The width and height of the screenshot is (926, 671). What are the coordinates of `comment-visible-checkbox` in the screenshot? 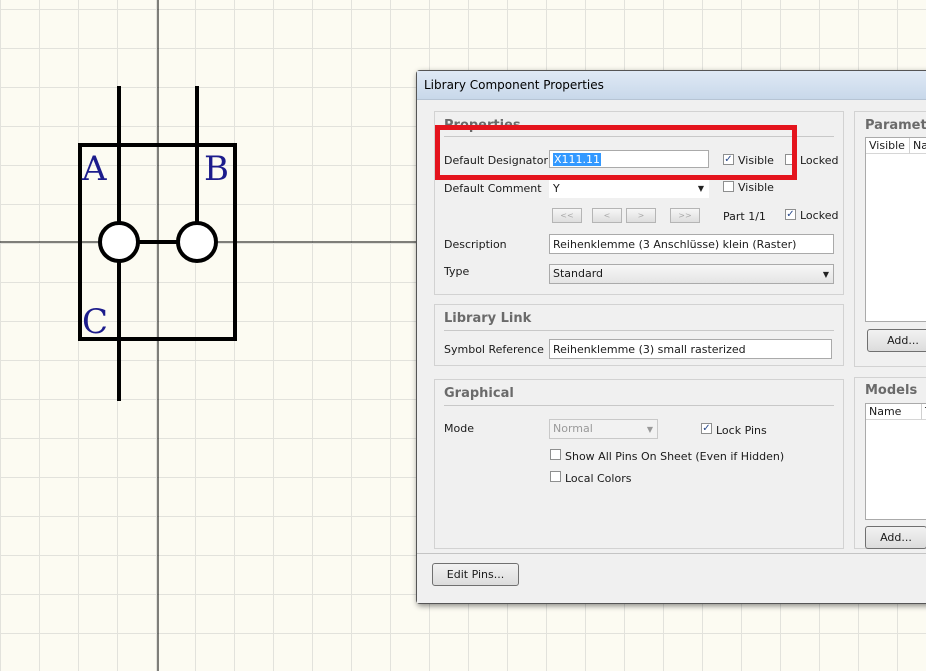 It's located at (728, 186).